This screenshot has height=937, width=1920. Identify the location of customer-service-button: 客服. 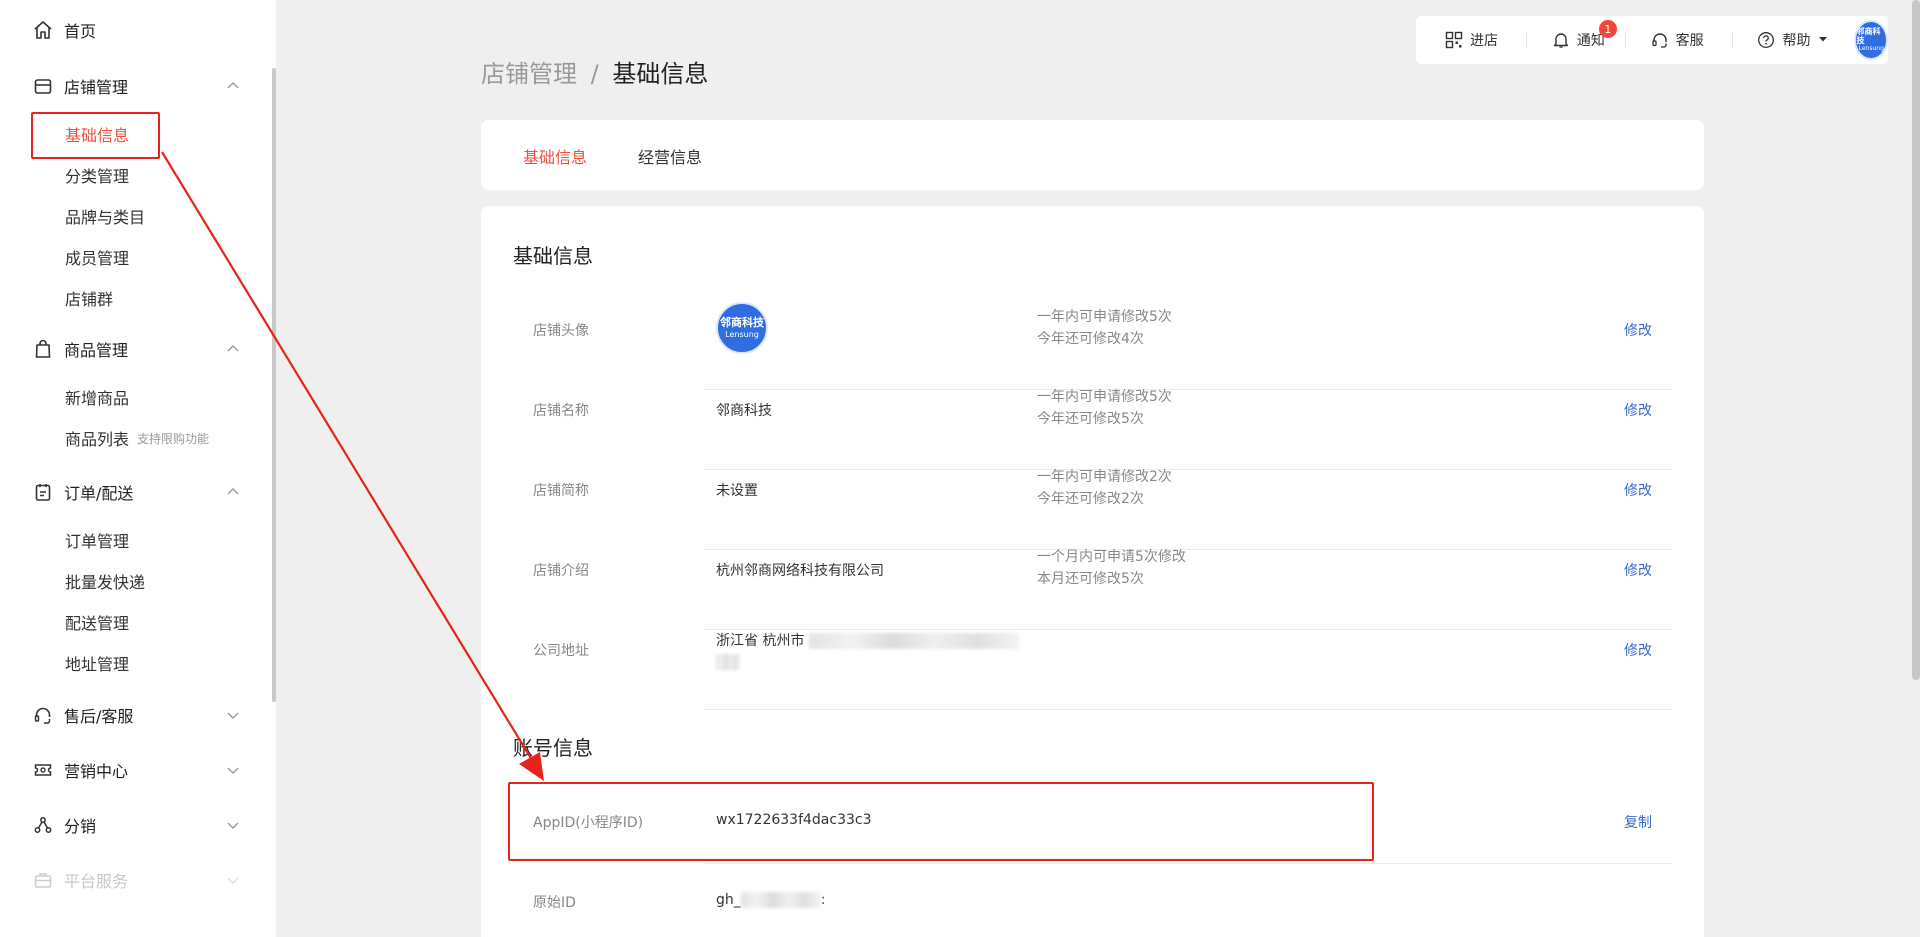
(1677, 40).